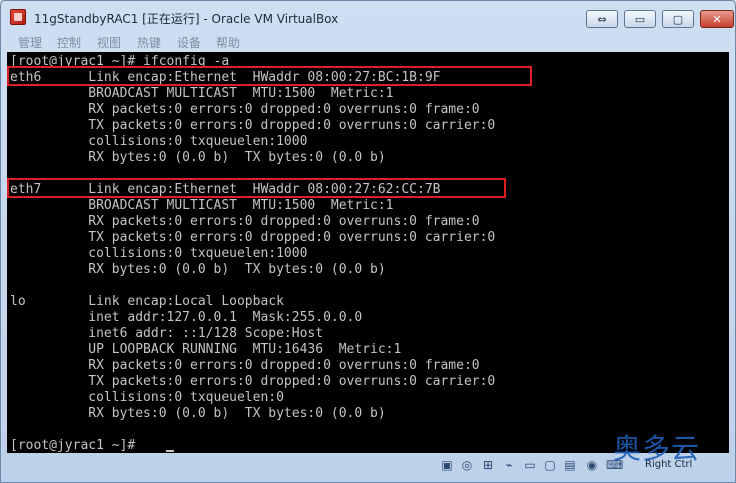 The image size is (736, 483). Describe the element at coordinates (592, 465) in the screenshot. I see `mouse-integration-icon: ◉` at that location.